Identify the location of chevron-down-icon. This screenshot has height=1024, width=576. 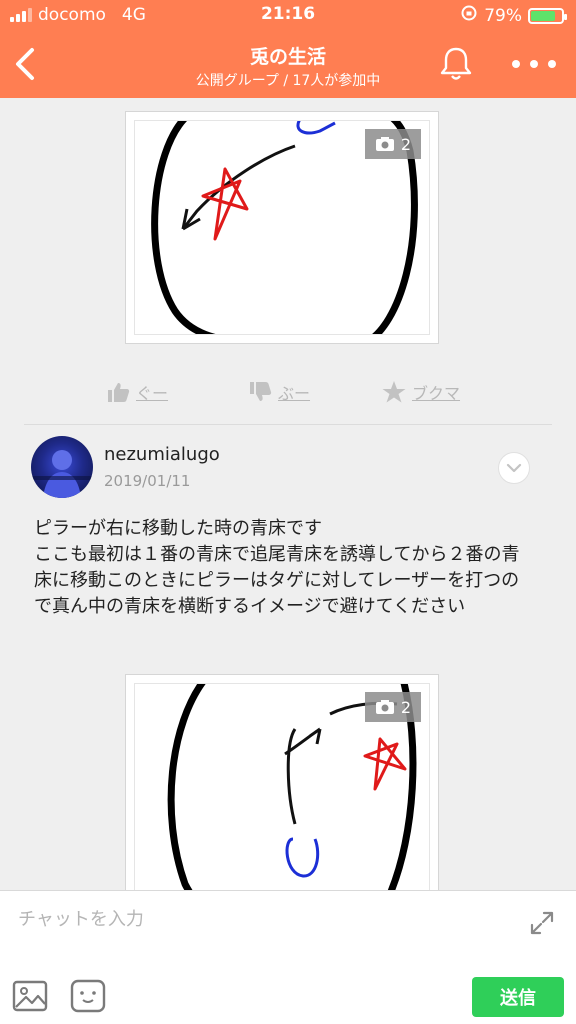
(514, 468).